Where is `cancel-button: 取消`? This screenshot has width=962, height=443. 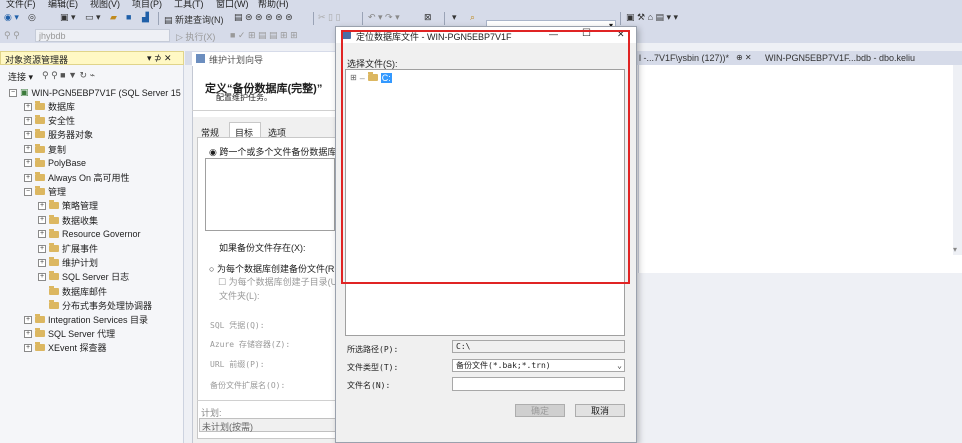 cancel-button: 取消 is located at coordinates (600, 410).